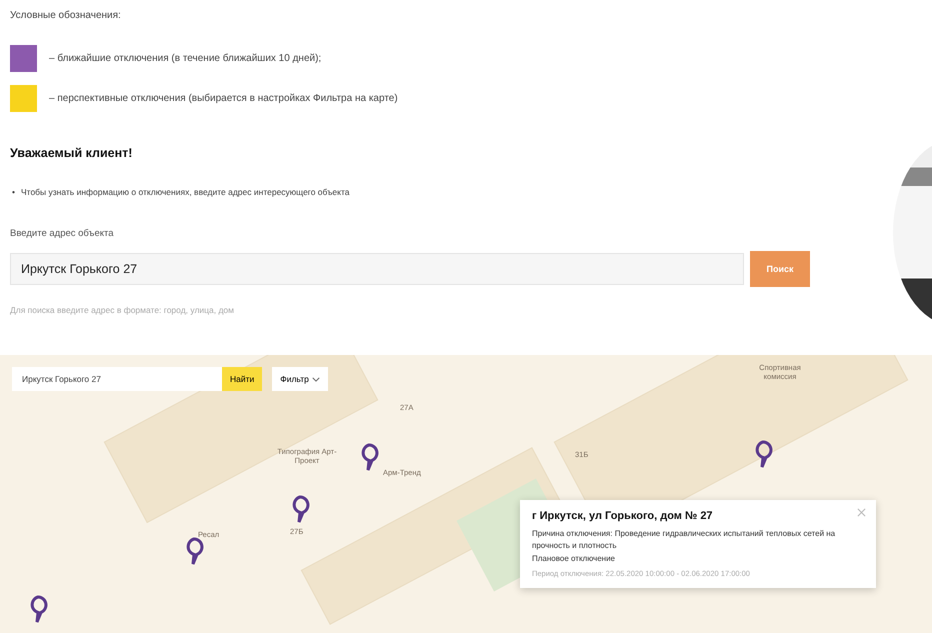 This screenshot has width=932, height=633. Describe the element at coordinates (623, 516) in the screenshot. I see `popup-title: г Иркутск, ул Горького, дом № 27` at that location.